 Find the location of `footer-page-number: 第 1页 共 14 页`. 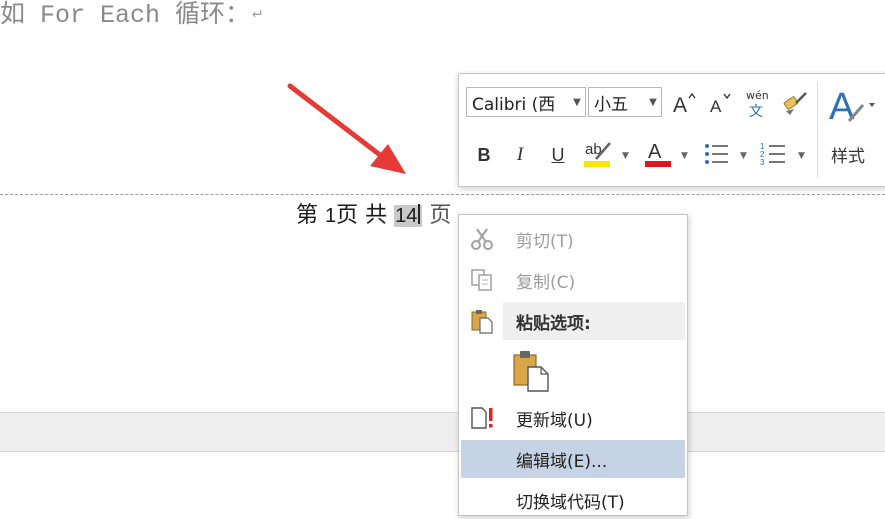

footer-page-number: 第 1页 共 14 页 is located at coordinates (373, 213).